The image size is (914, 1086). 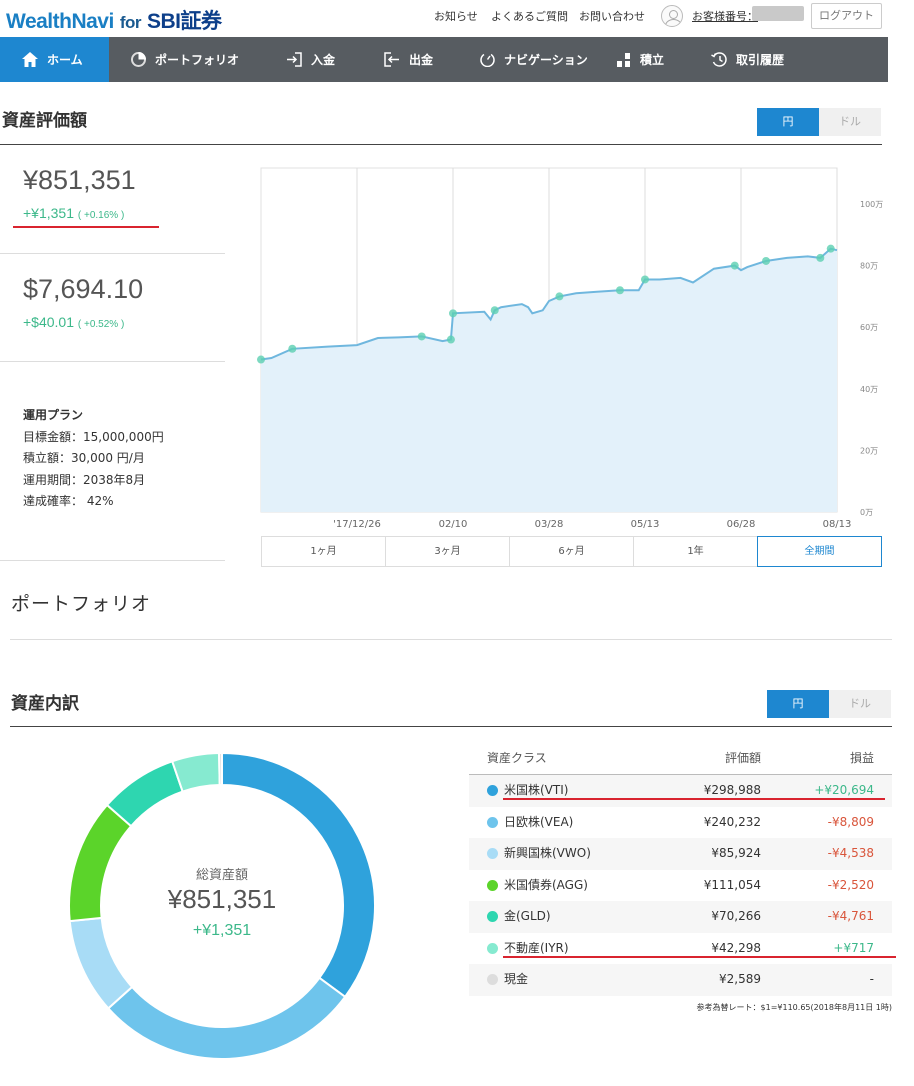 I want to click on contact-link: お問い合わせ, so click(x=612, y=16).